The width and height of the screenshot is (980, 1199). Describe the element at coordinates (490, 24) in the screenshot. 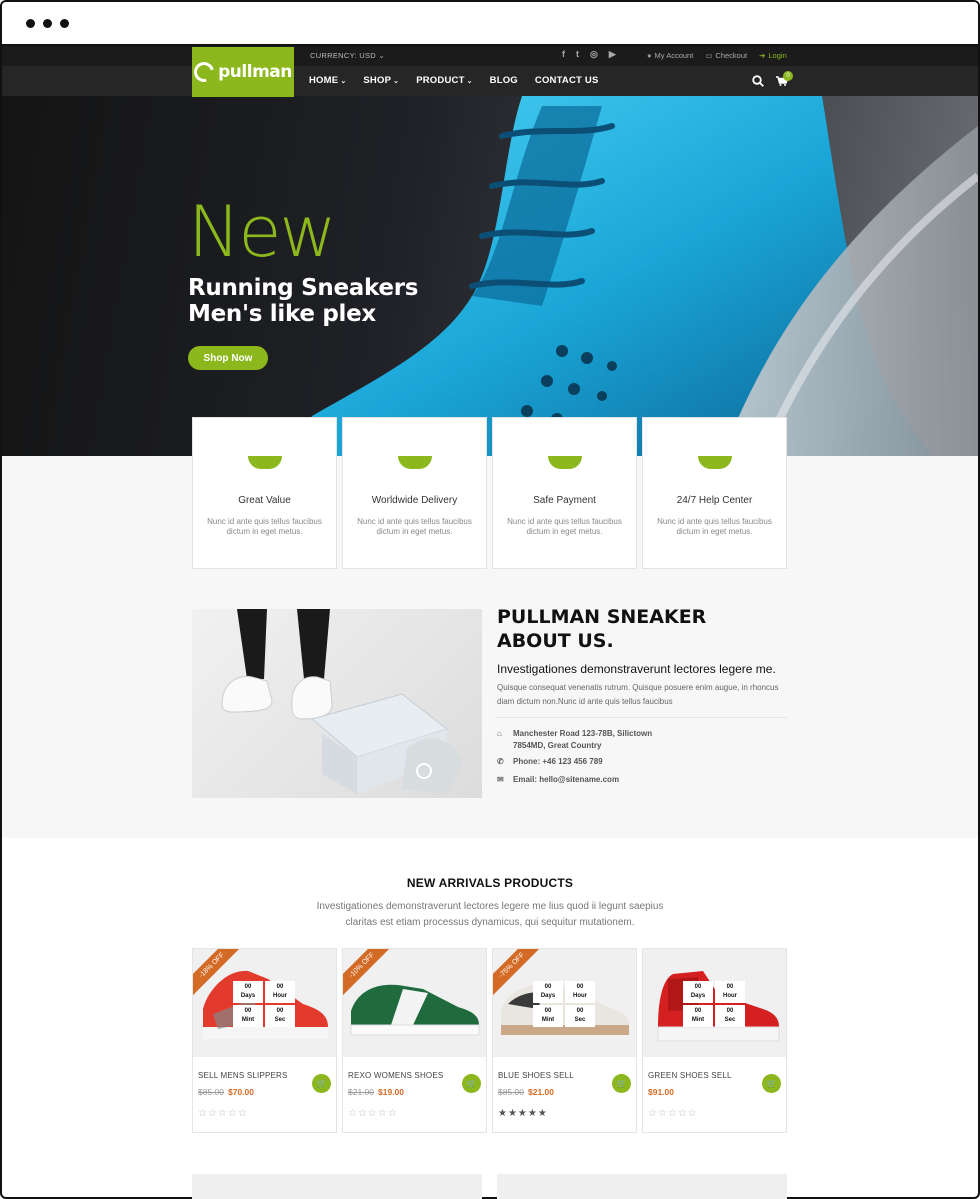

I see `window-titlebar` at that location.